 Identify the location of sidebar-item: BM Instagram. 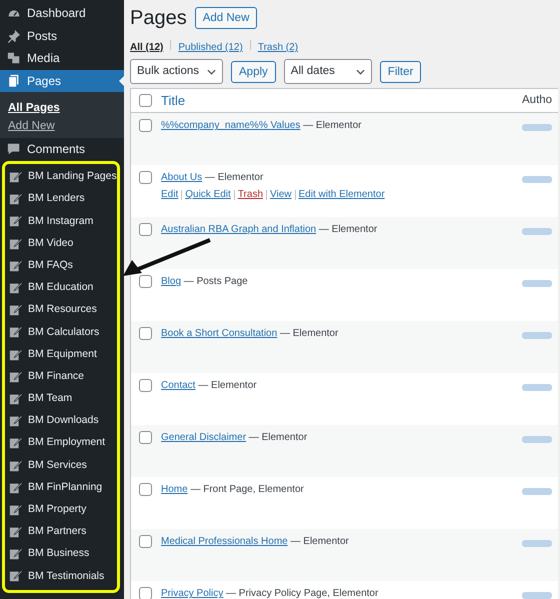
(61, 221).